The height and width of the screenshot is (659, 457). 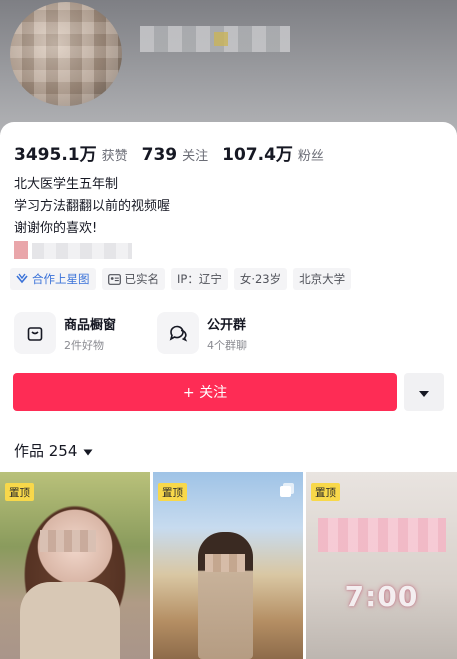 What do you see at coordinates (61, 279) in the screenshot?
I see `tag-label: 合作上星图` at bounding box center [61, 279].